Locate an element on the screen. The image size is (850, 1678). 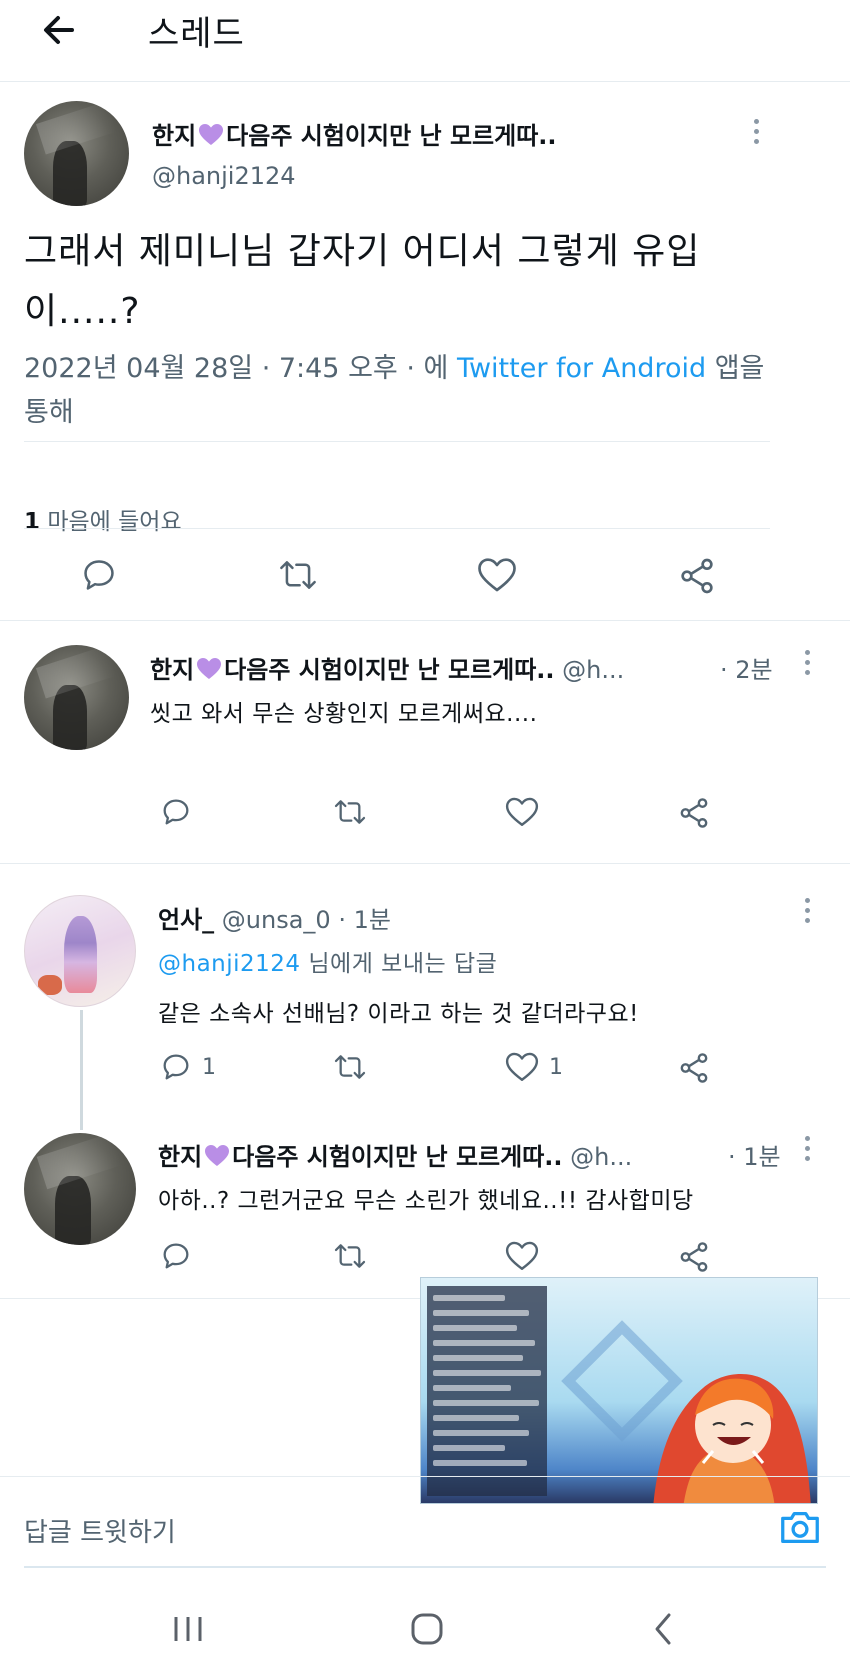
home-button is located at coordinates (427, 1629).